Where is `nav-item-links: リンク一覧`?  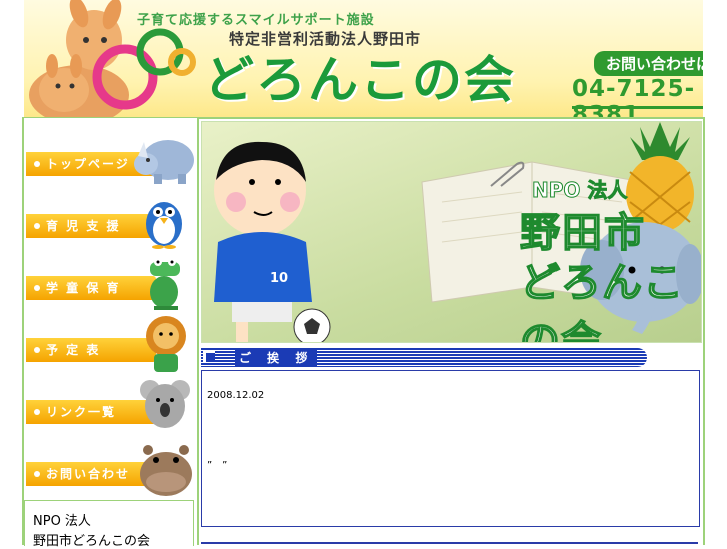
nav-item-links: リンク一覧 is located at coordinates (111, 406).